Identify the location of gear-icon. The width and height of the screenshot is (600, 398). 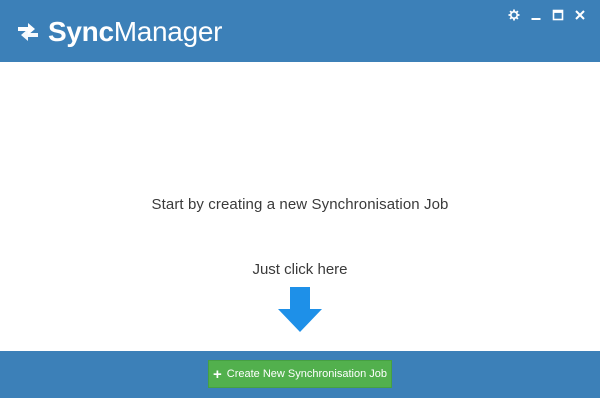
(514, 15).